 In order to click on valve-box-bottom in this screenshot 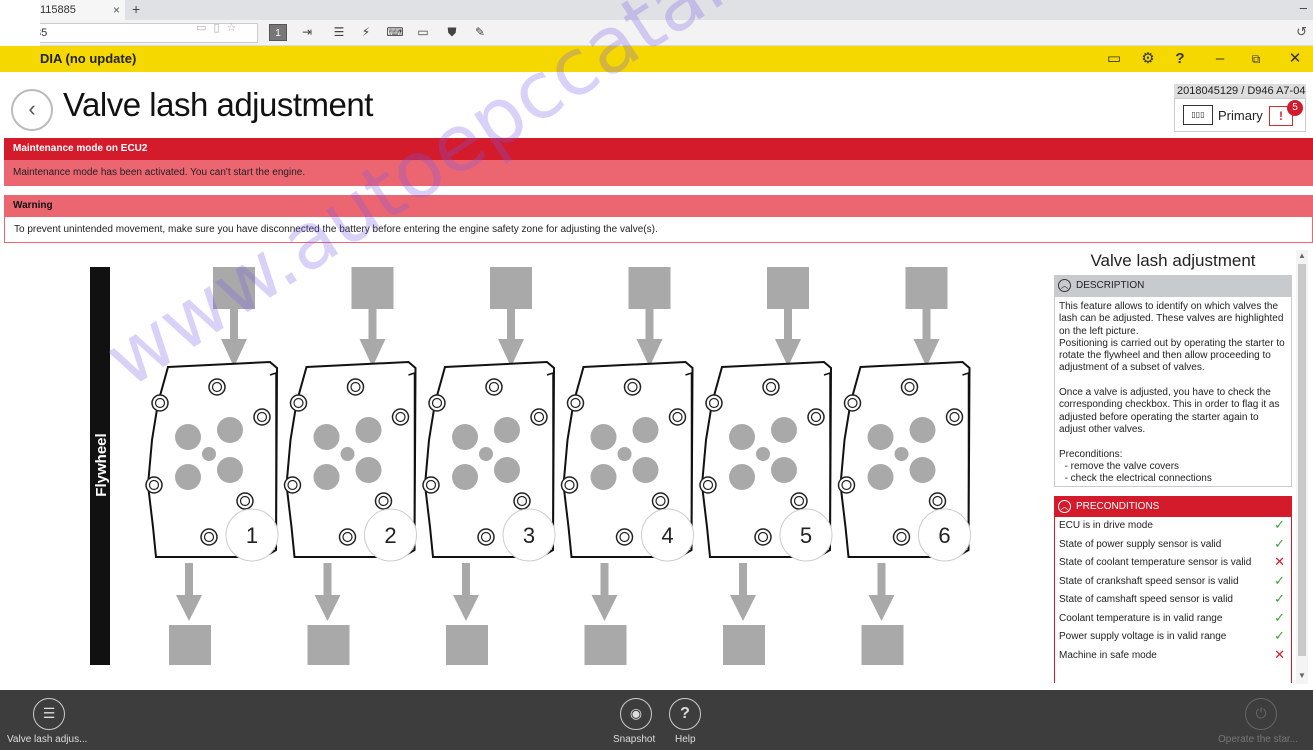, I will do `click(190, 645)`.